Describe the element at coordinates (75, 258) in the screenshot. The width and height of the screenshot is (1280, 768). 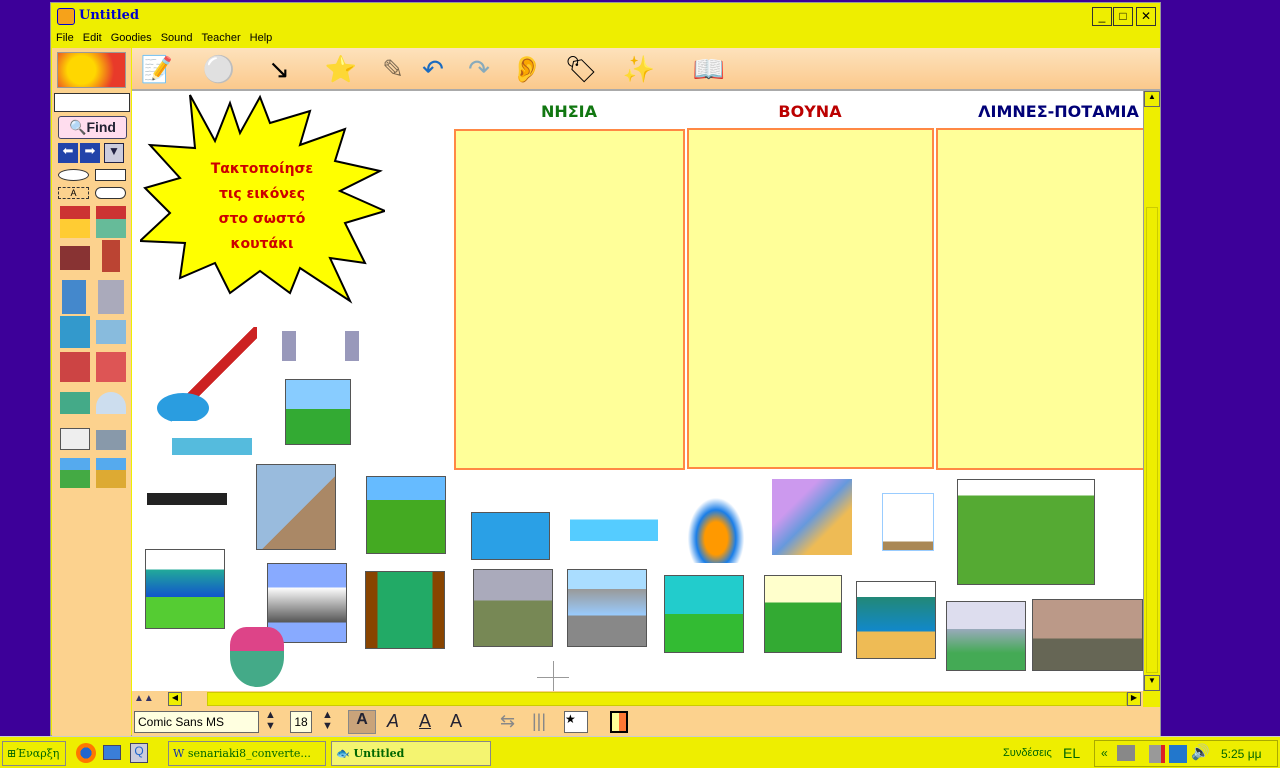
I see `cabin-symbol` at that location.